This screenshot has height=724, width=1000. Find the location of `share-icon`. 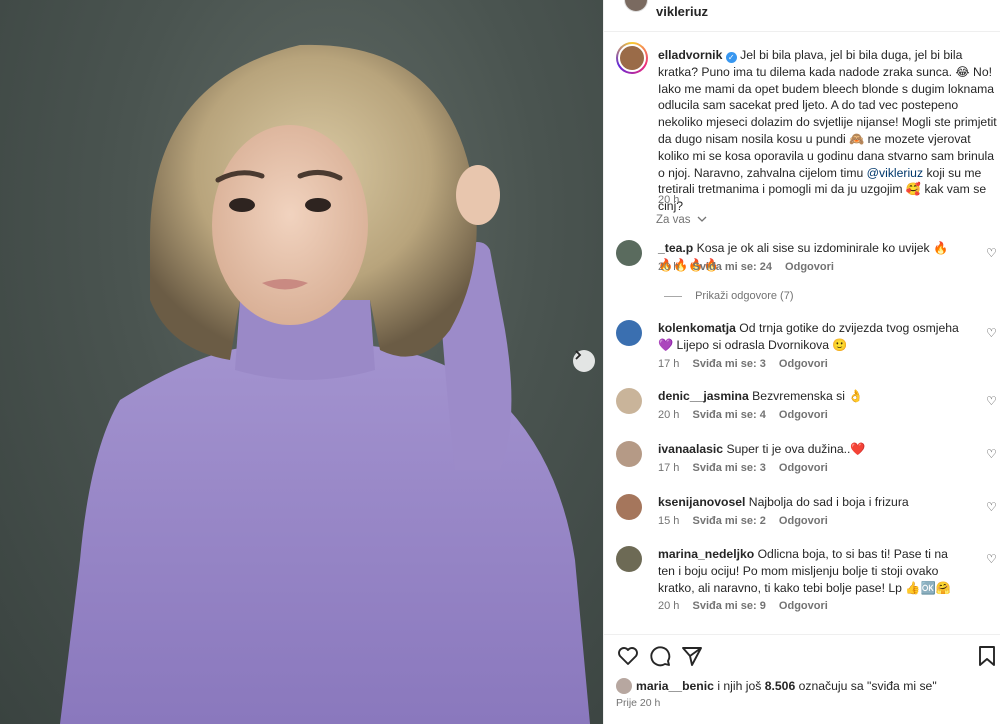

share-icon is located at coordinates (692, 656).